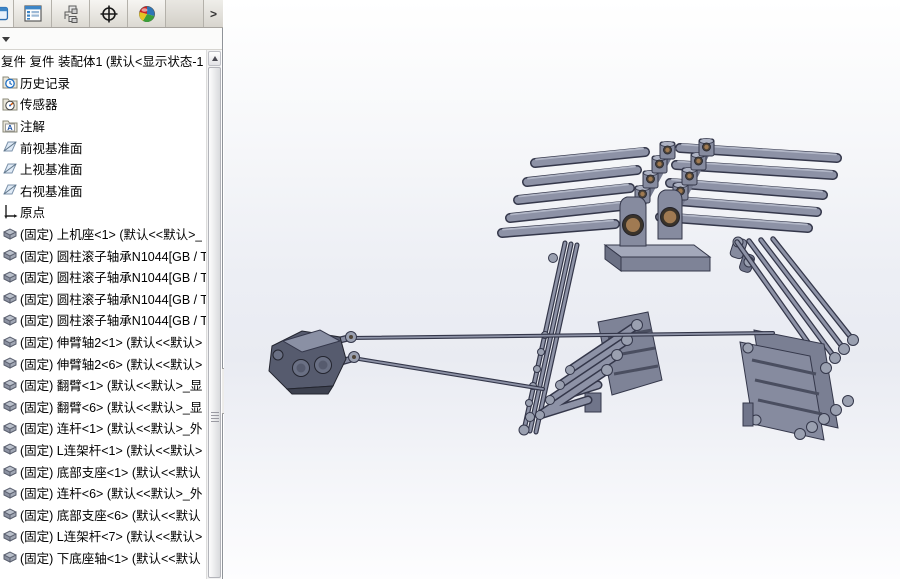 This screenshot has width=900, height=579. I want to click on configurationmanager-icon, so click(70, 14).